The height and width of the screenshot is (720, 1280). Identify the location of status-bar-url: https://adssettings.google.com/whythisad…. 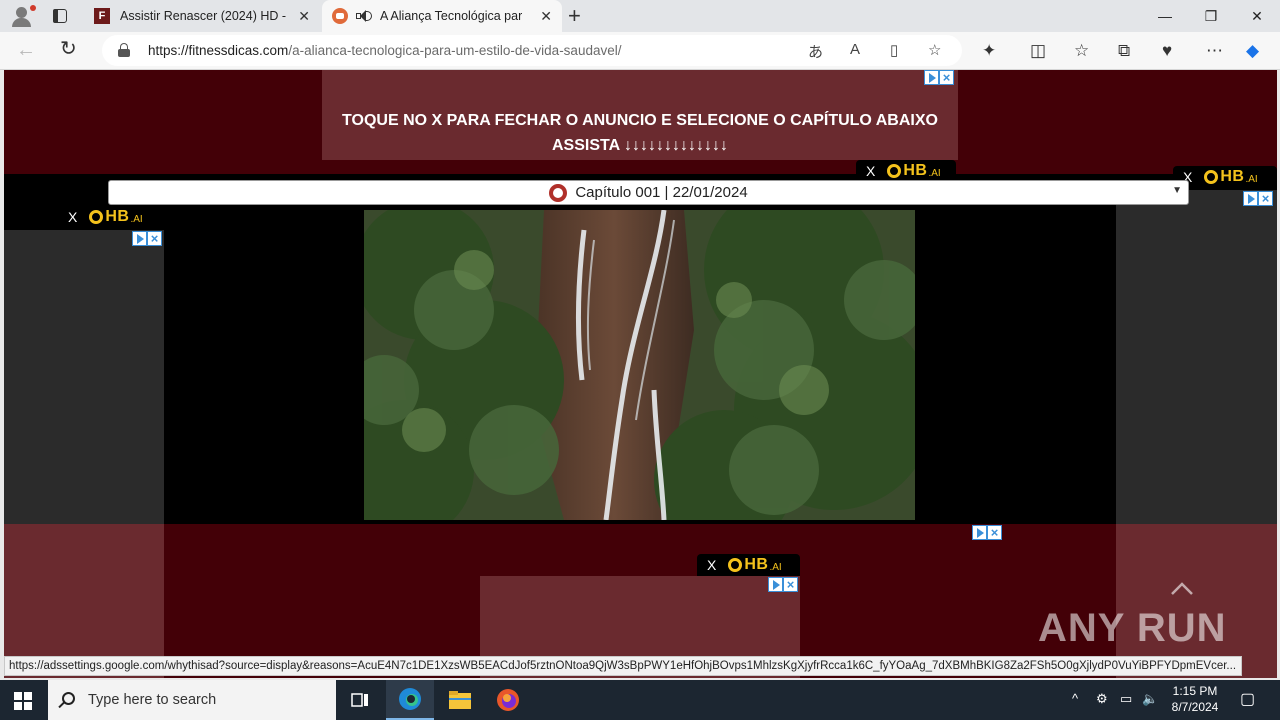
(623, 666).